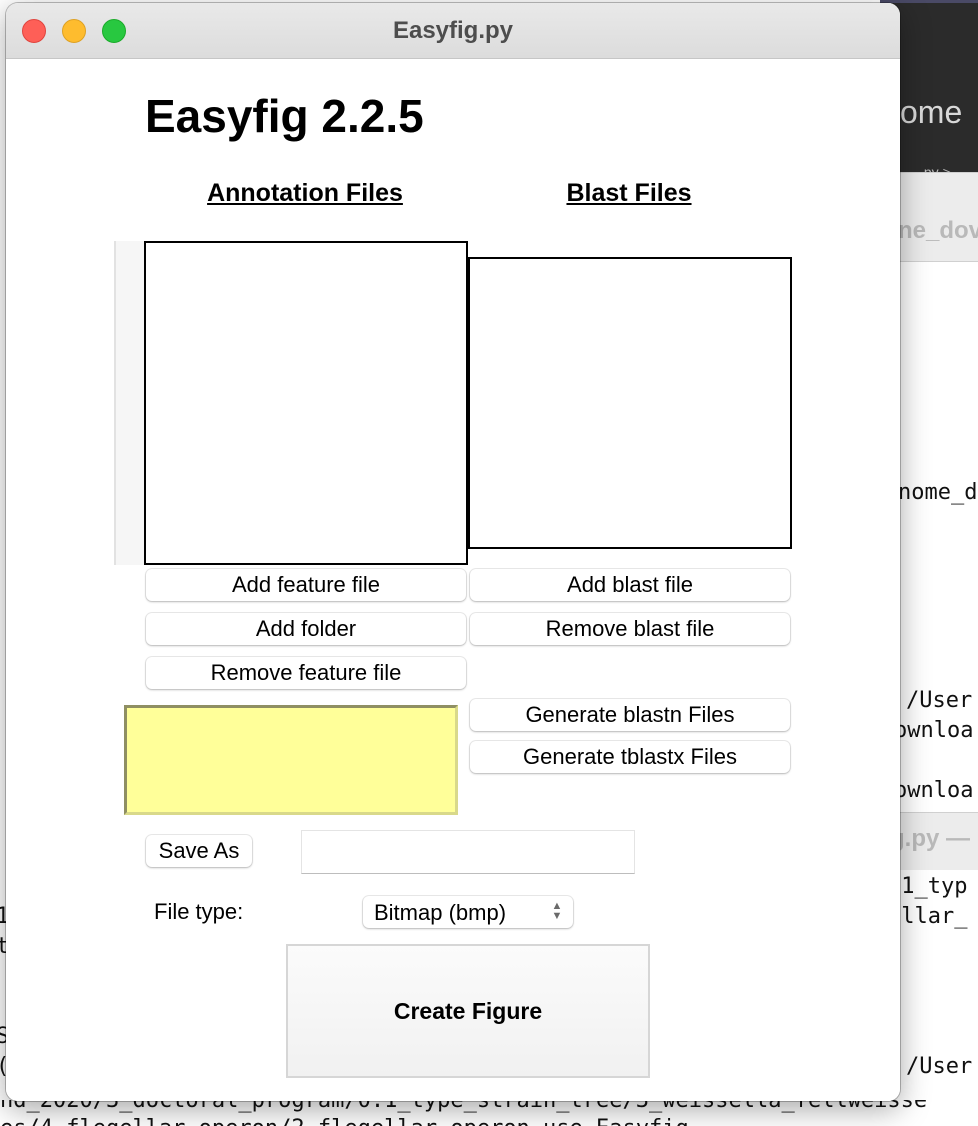  Describe the element at coordinates (557, 911) in the screenshot. I see `up-down-chevron-icon: ▲ ▼` at that location.